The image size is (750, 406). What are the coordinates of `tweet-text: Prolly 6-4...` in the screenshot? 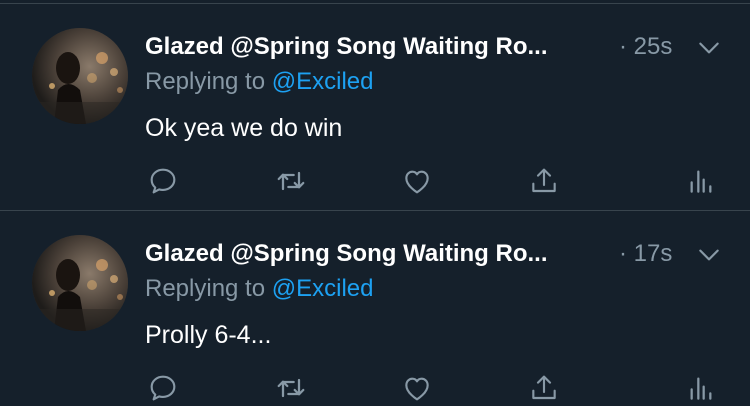 It's located at (208, 335).